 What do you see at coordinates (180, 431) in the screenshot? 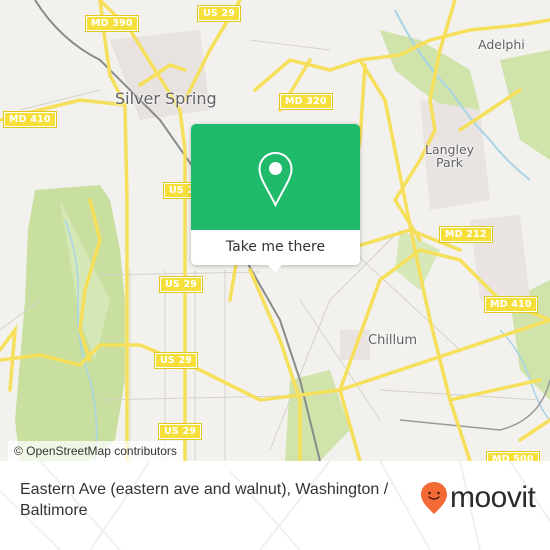
I see `road-shield-us29-d: US 29` at bounding box center [180, 431].